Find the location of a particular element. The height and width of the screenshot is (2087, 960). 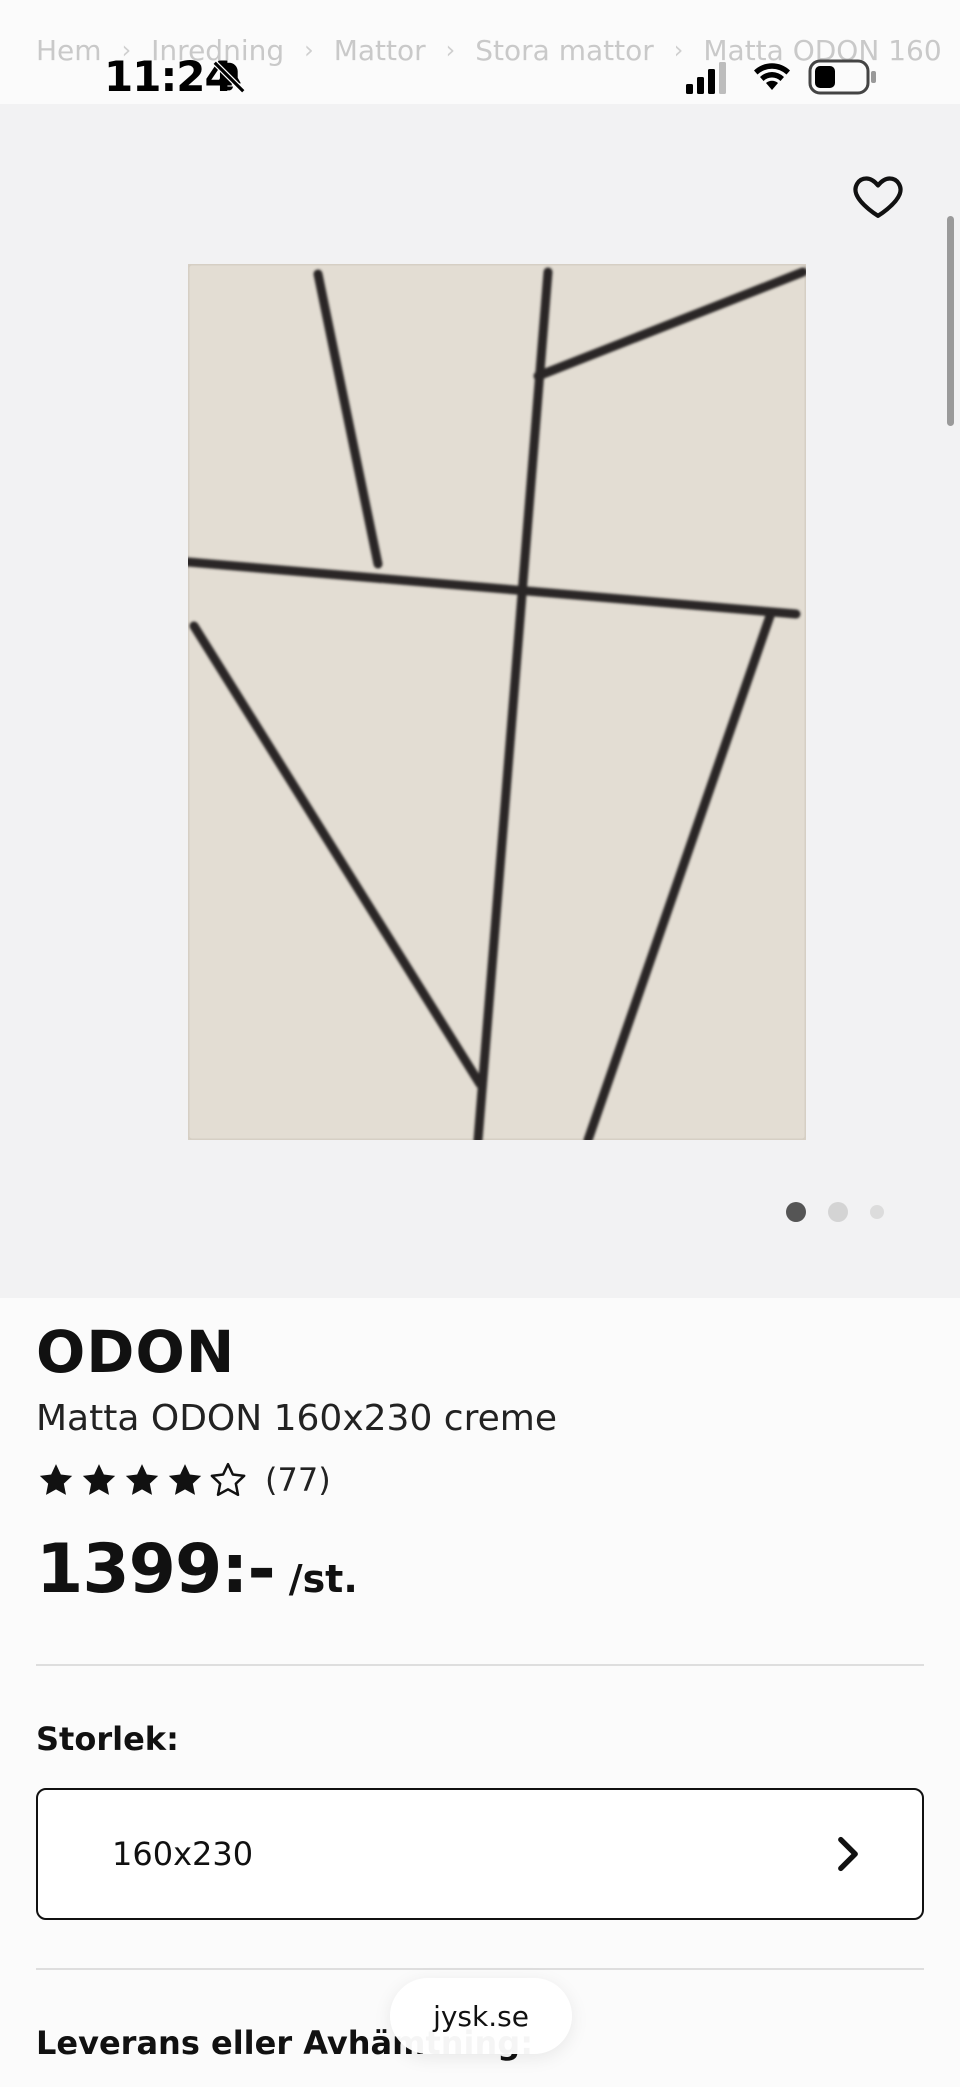

heart-icon is located at coordinates (878, 196).